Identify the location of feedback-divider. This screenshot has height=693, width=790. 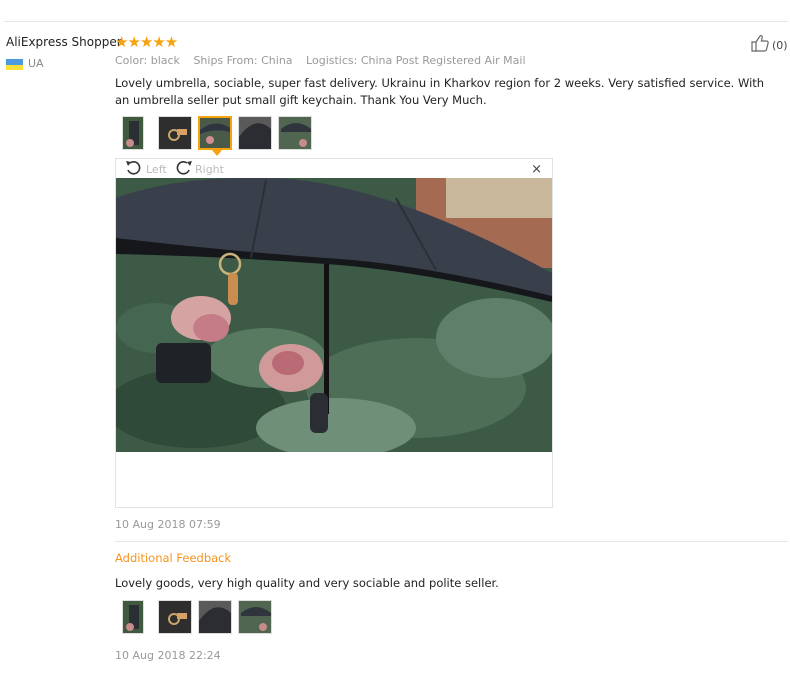
(451, 541).